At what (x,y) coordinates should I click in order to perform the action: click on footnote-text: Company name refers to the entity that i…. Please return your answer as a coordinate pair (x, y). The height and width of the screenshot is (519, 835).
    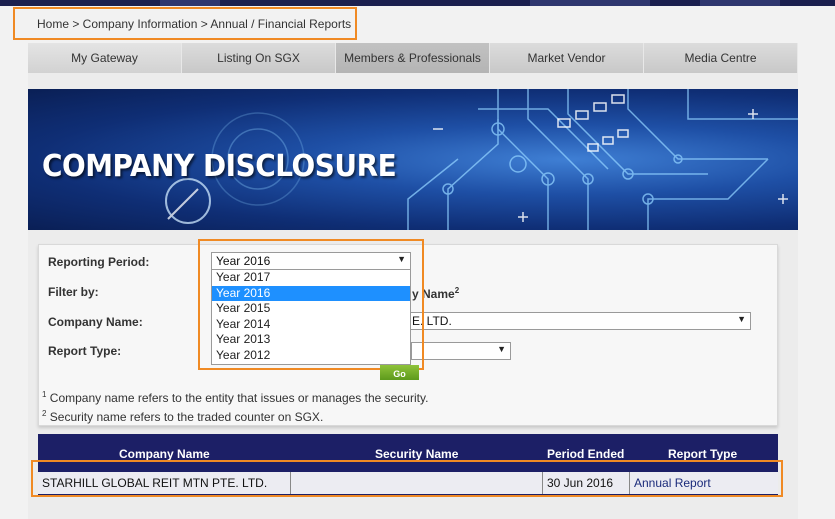
    Looking at the image, I should click on (239, 398).